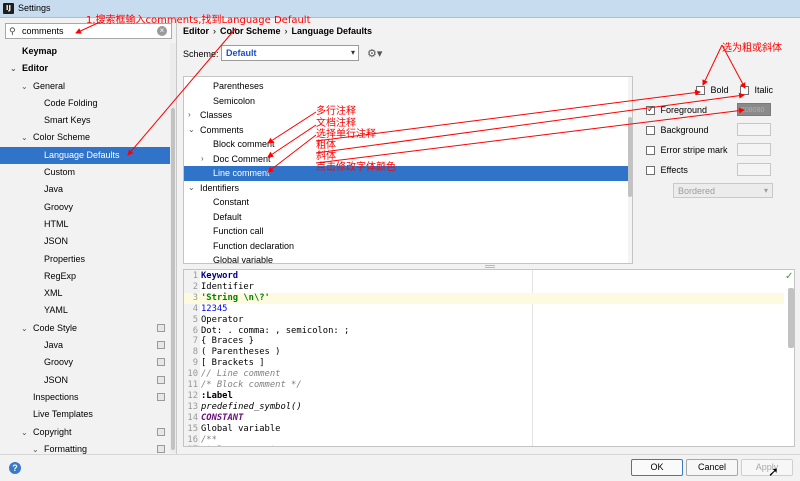 This screenshot has width=800, height=481. I want to click on attribute-item-classes: › Classes, so click(406, 115).